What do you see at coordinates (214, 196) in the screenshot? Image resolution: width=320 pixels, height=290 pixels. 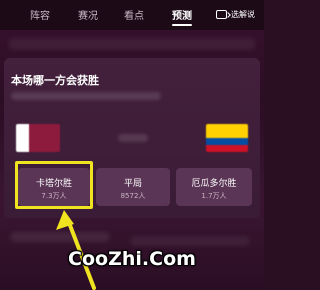 I see `option-count: 1.7万人` at bounding box center [214, 196].